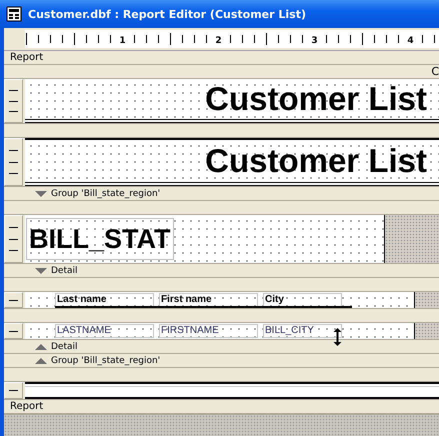 The image size is (439, 436). Describe the element at coordinates (208, 331) in the screenshot. I see `report-field: FIRSTNAME` at that location.